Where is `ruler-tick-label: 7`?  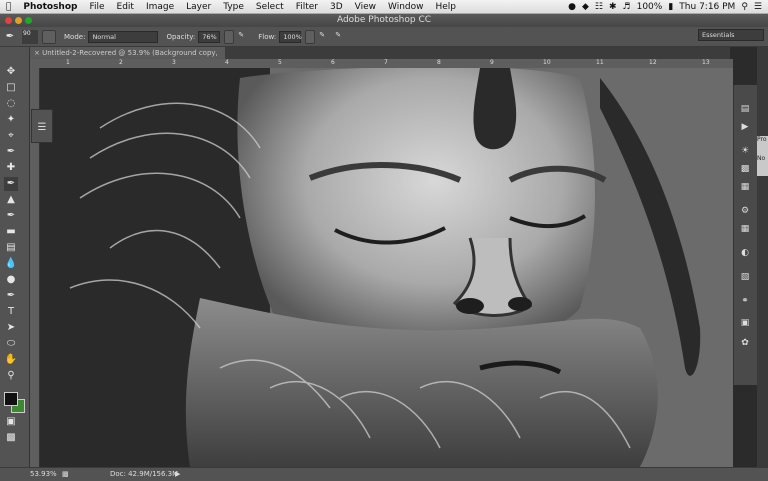
ruler-tick-label: 7 is located at coordinates (386, 62).